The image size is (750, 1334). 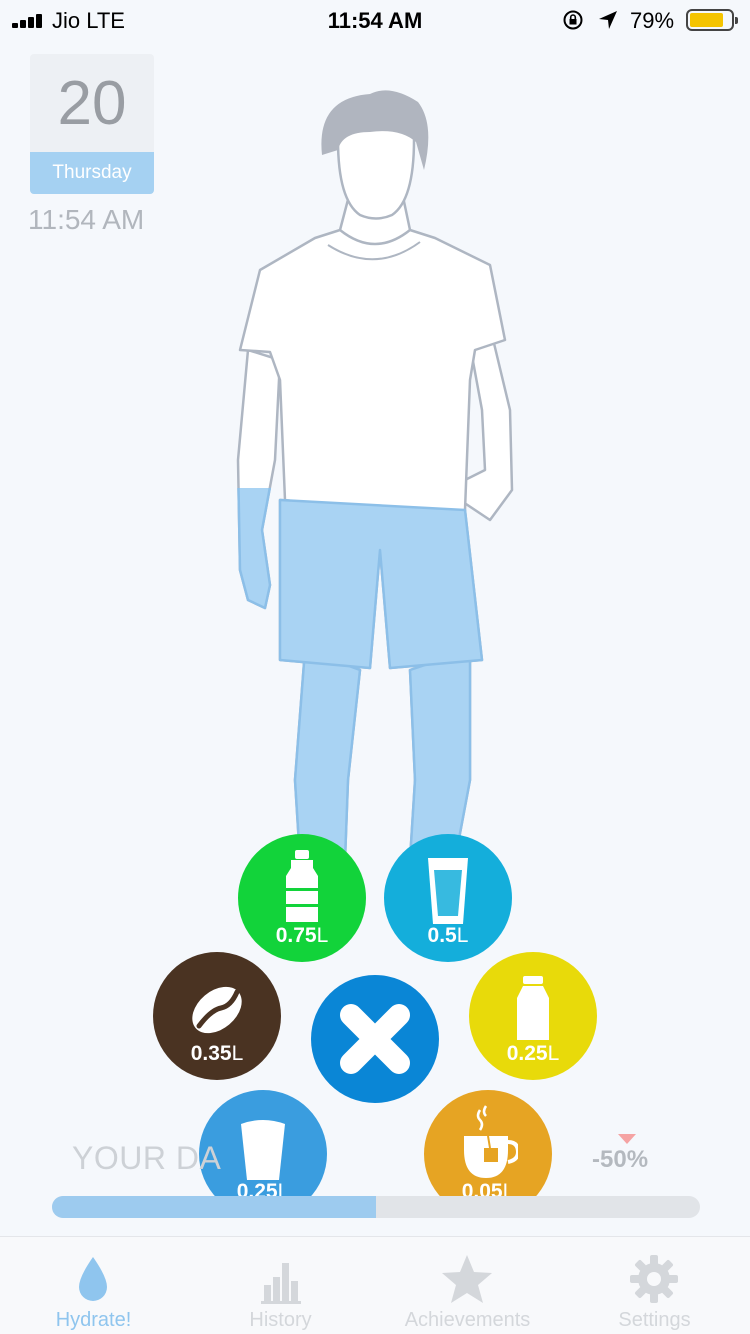 I want to click on bottle-icon, so click(x=302, y=886).